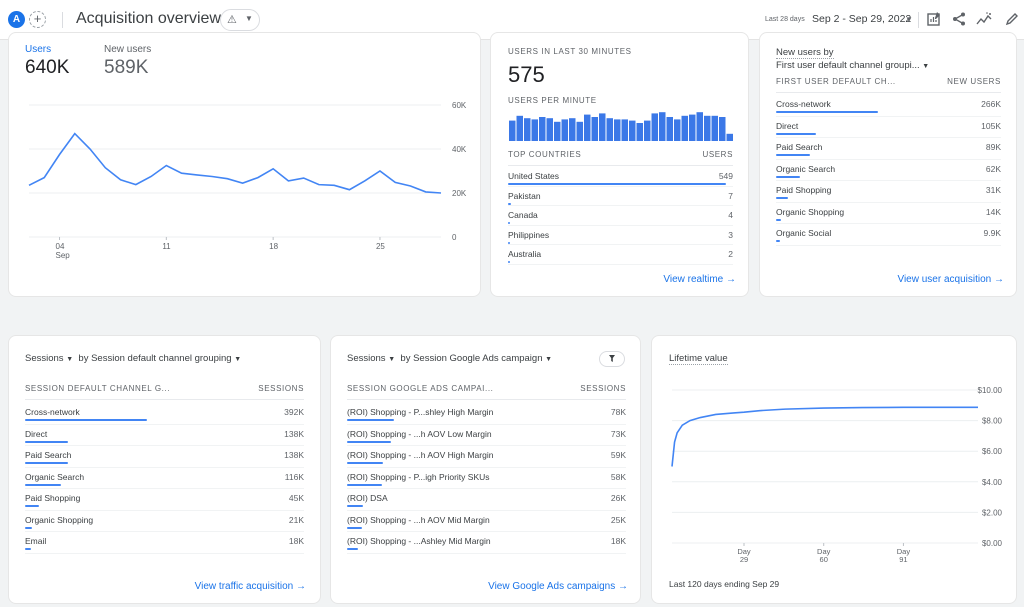 The image size is (1024, 607). I want to click on row-label: (ROI) Shopping - ...h AOV Low Margin, so click(419, 433).